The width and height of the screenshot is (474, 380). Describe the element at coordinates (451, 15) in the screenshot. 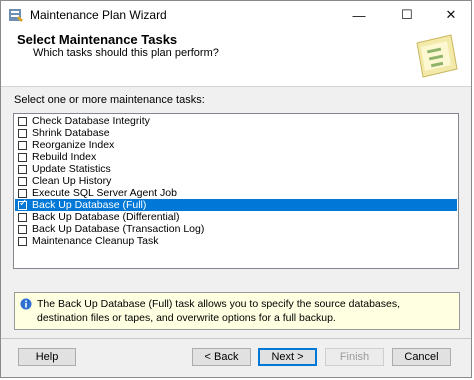

I see `close-icon: ✕` at that location.